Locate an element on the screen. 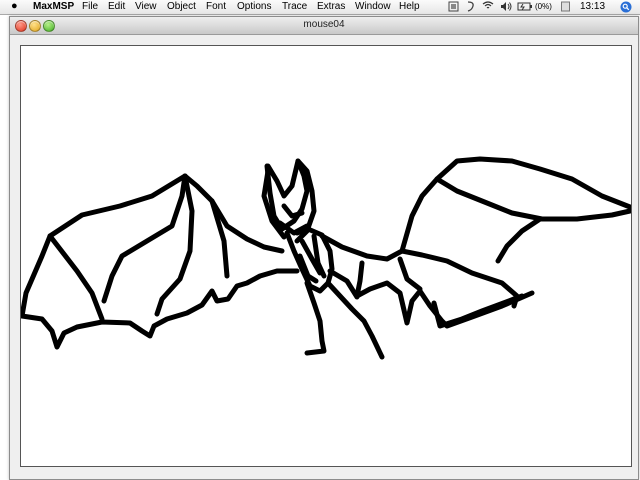 Image resolution: width=640 pixels, height=480 pixels. menu-file: File is located at coordinates (90, 7).